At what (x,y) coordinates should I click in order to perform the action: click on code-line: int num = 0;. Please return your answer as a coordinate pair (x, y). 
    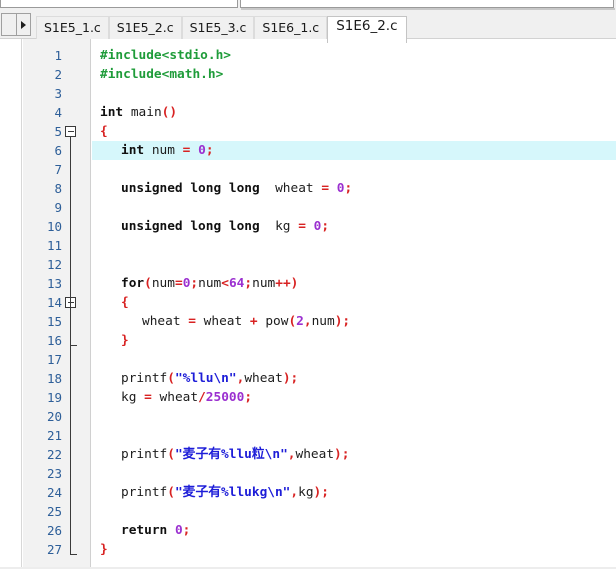
    Looking at the image, I should click on (167, 150).